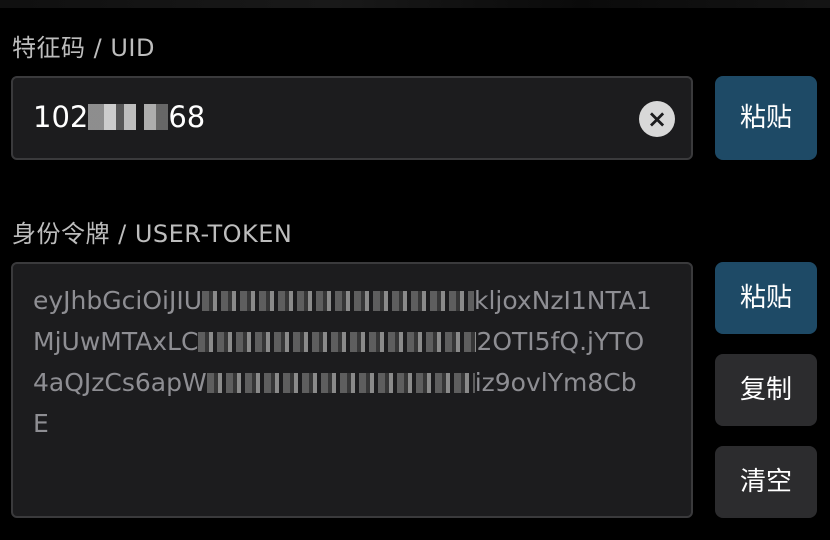 The height and width of the screenshot is (540, 830). I want to click on token-line1-end: kljoxNzI1NTA1, so click(563, 300).